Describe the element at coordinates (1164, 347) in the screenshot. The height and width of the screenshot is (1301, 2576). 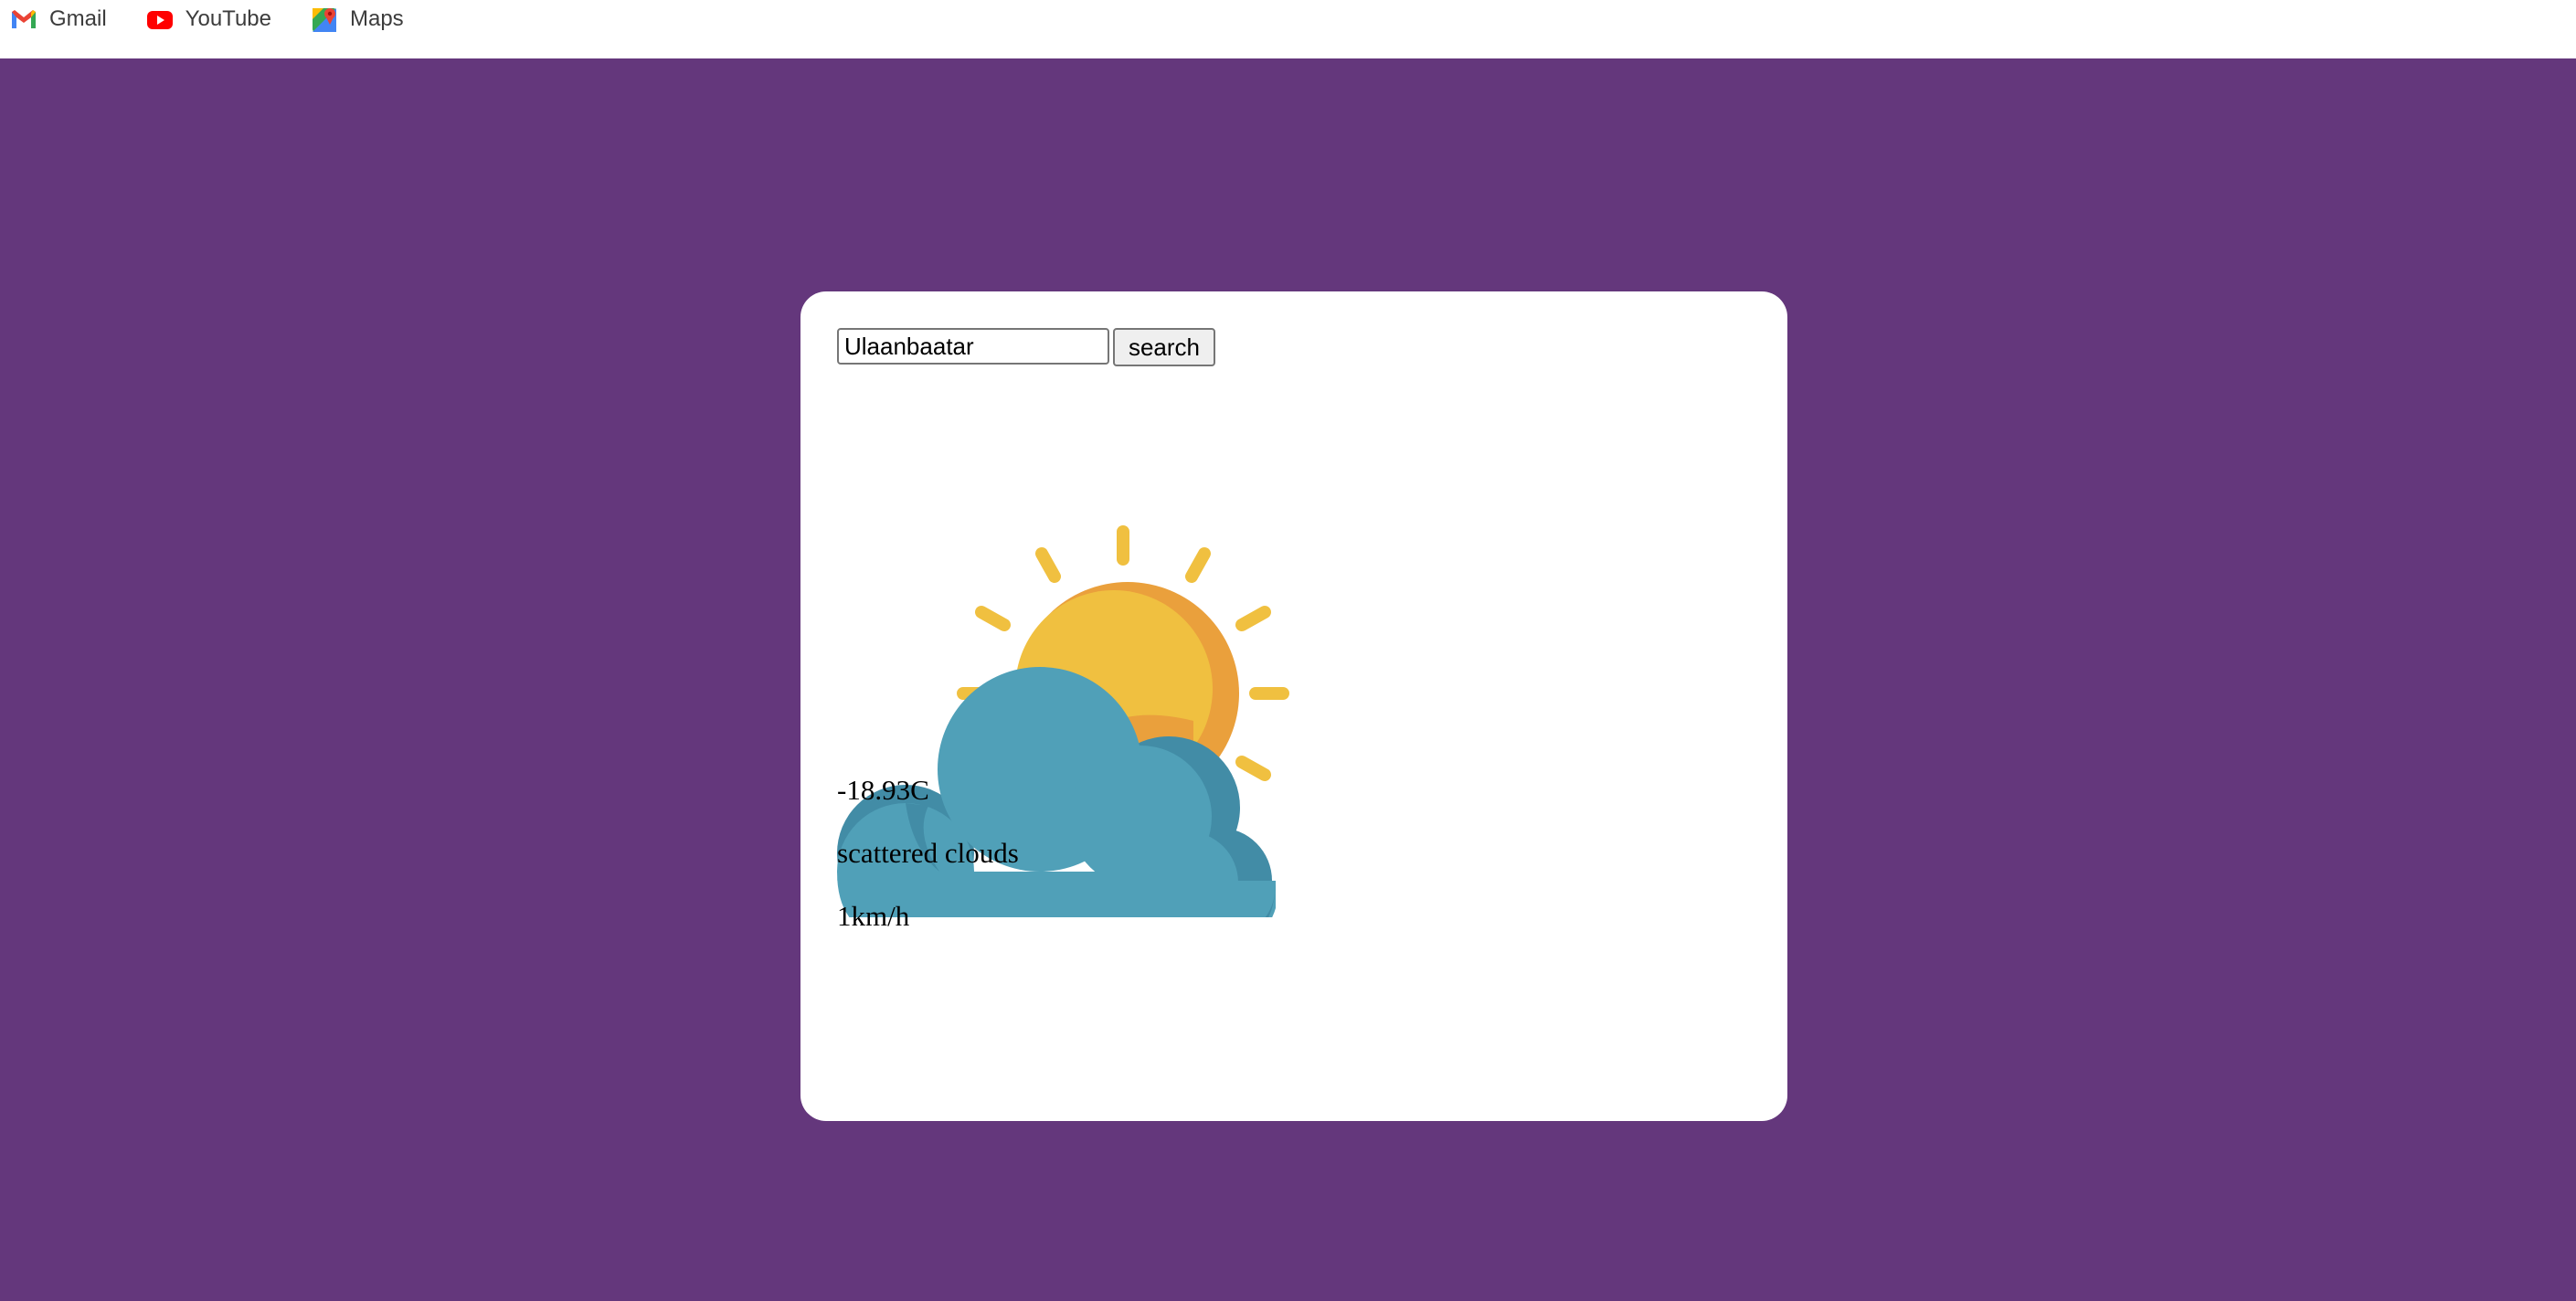
I see `search-button: search` at that location.